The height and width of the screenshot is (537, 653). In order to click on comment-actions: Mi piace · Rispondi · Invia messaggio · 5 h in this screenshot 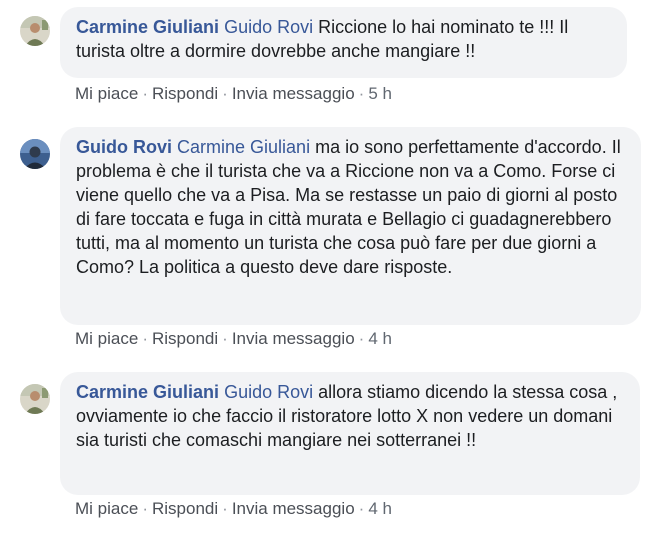, I will do `click(233, 94)`.